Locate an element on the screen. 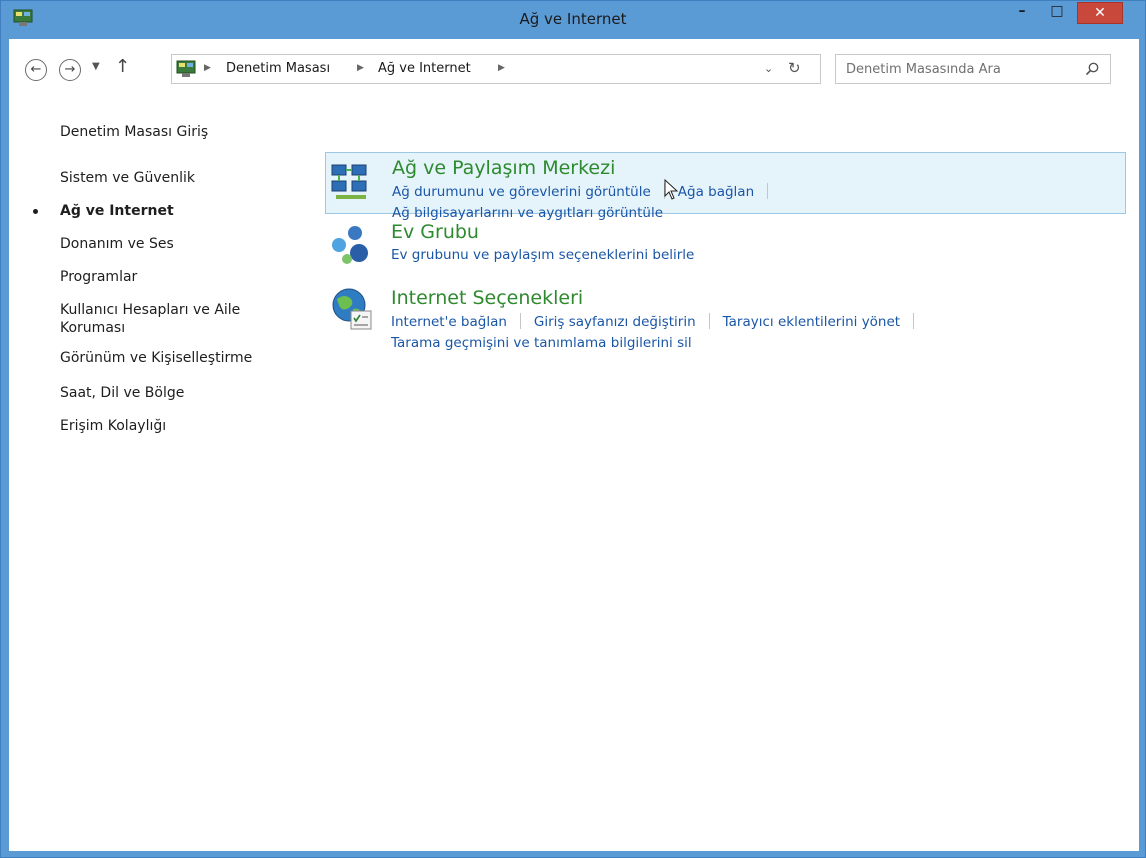 The height and width of the screenshot is (858, 1146). search-box is located at coordinates (973, 69).